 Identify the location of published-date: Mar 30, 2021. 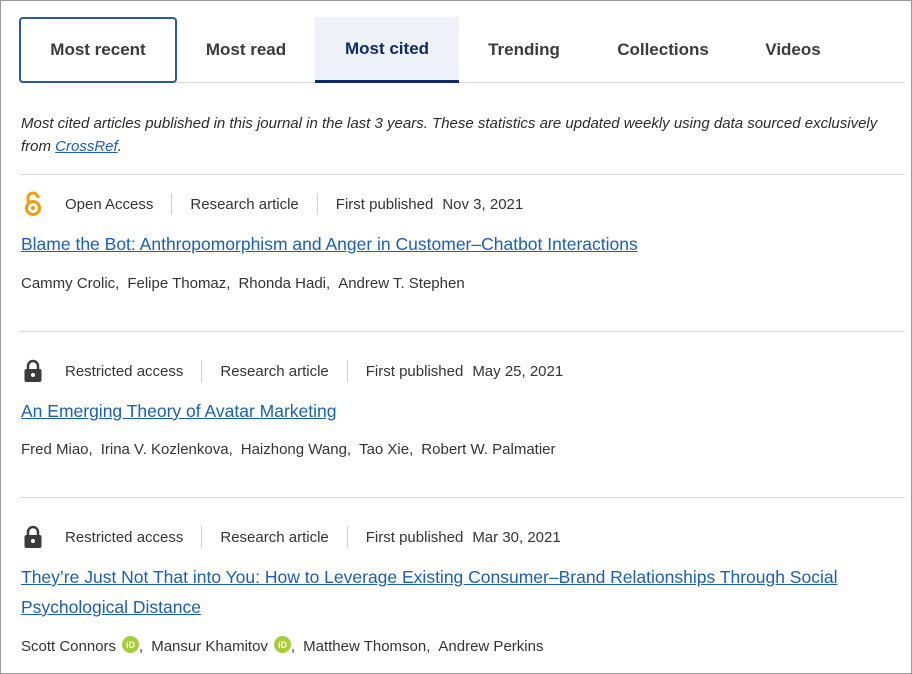
(516, 537).